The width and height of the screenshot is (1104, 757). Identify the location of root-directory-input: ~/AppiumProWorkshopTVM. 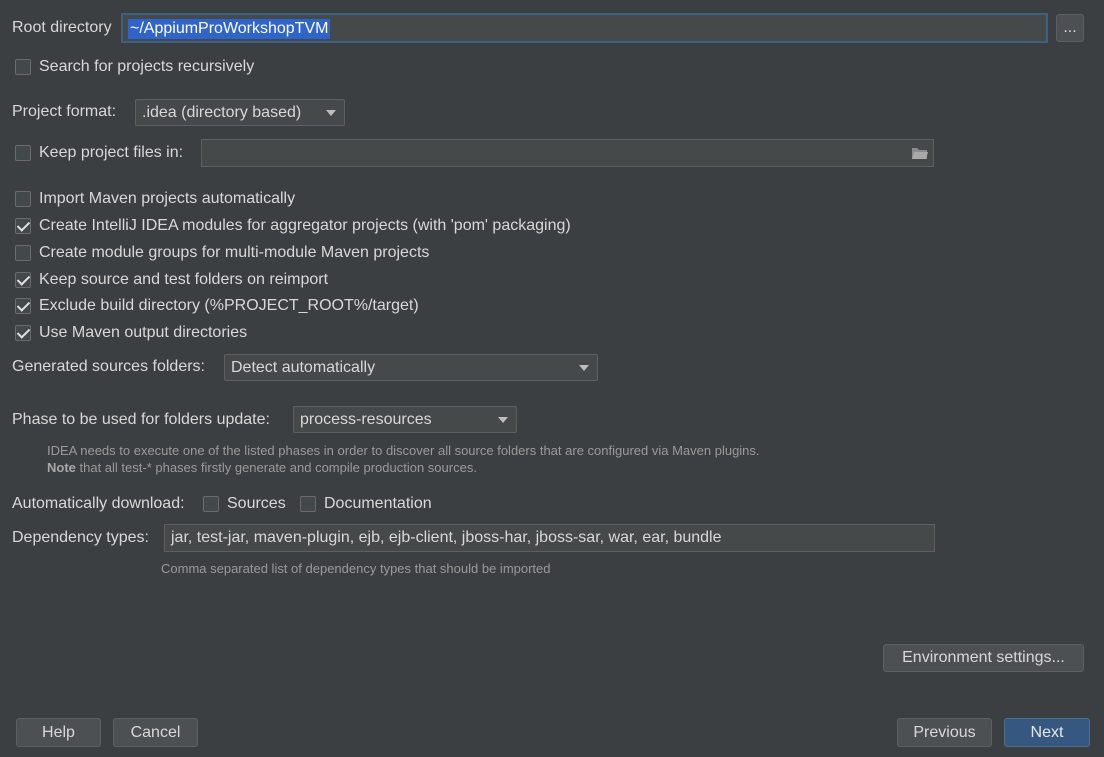
(584, 28).